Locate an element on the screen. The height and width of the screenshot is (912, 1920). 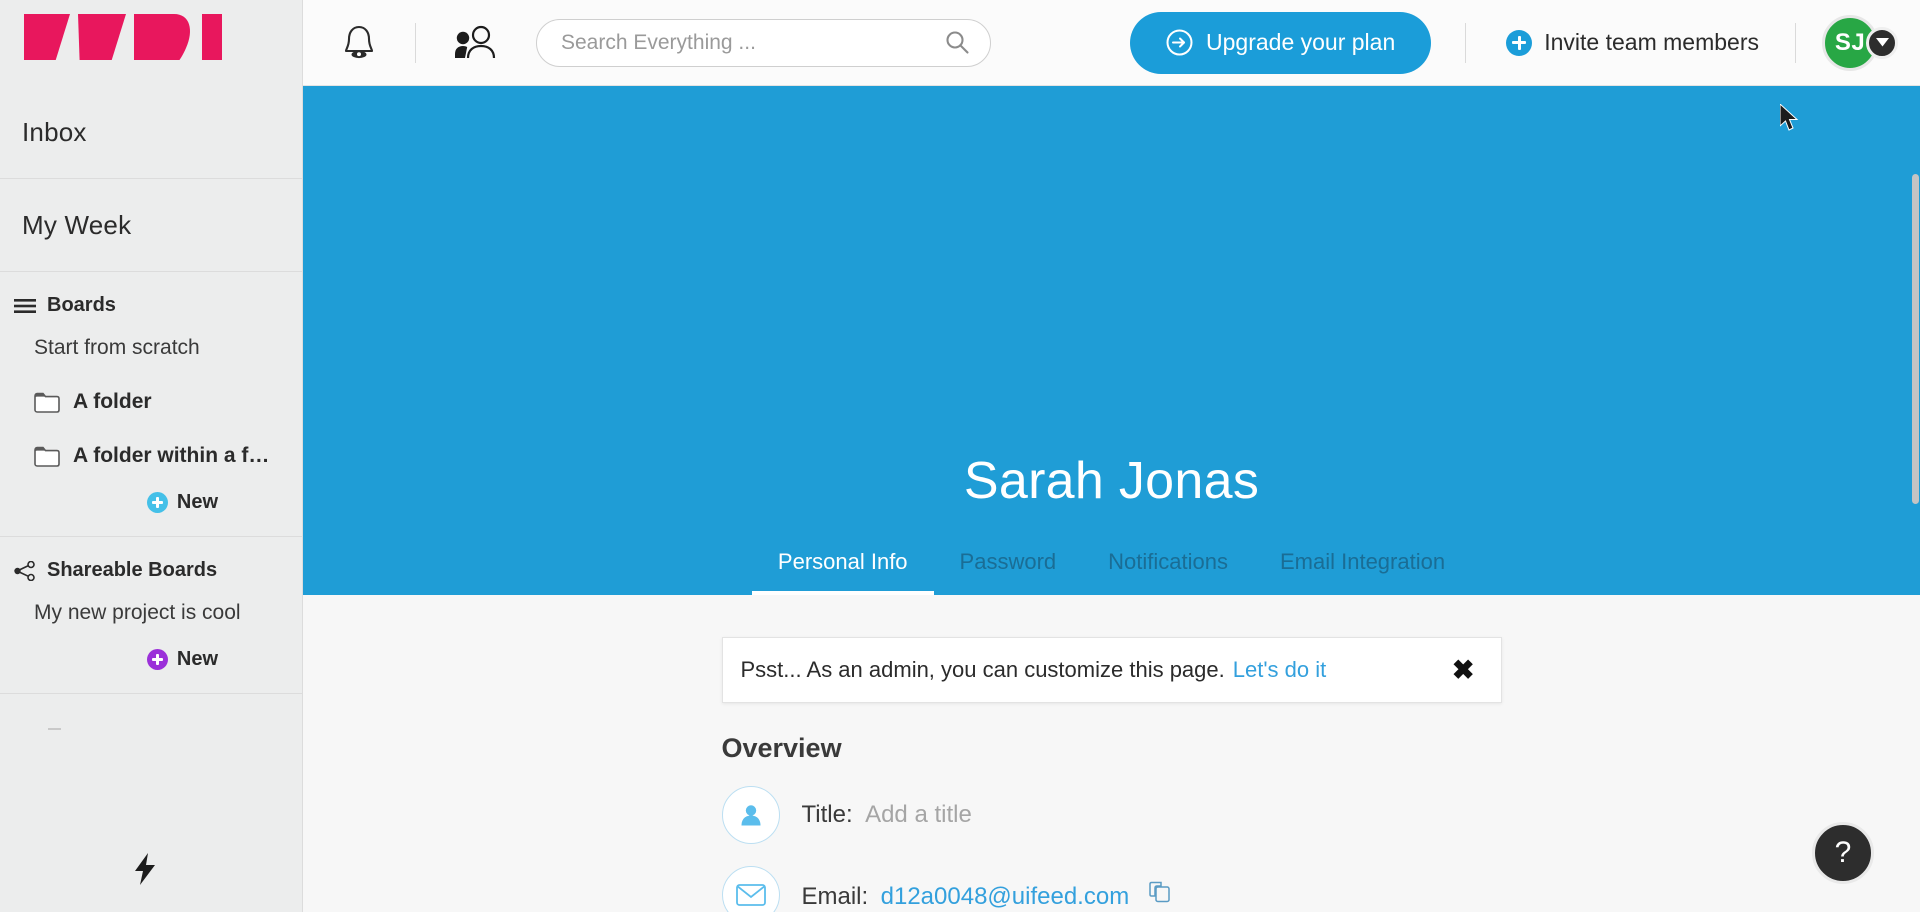
search-box is located at coordinates (763, 42).